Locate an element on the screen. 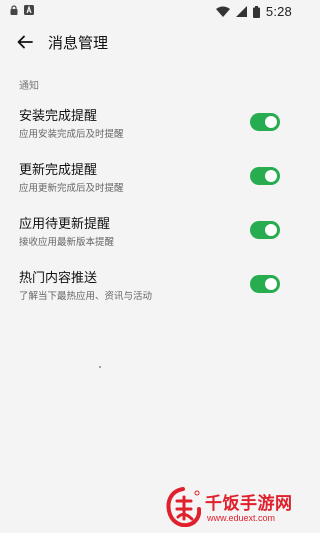 The image size is (320, 533). setting-title: 安装完成提醒 is located at coordinates (58, 116).